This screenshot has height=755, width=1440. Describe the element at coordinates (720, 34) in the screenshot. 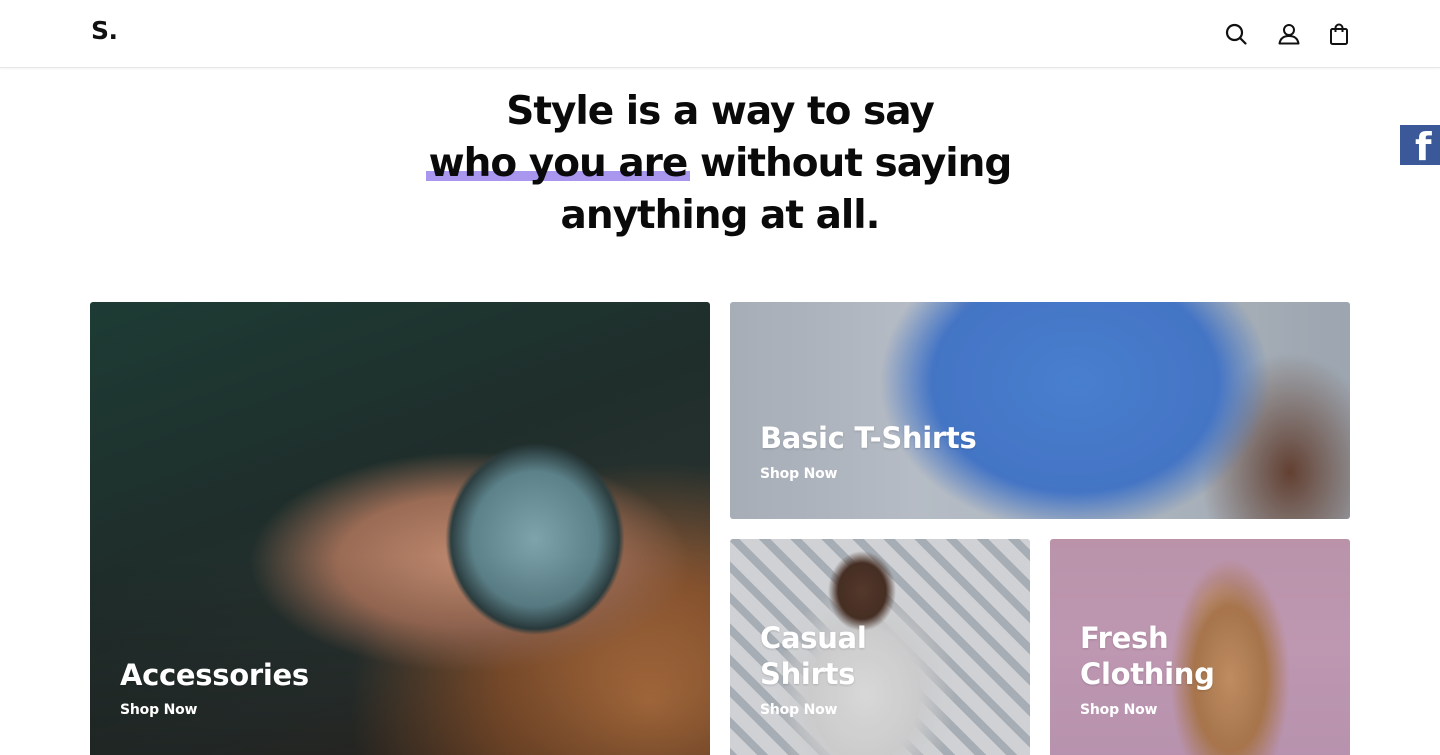

I see `site-header: S.` at that location.